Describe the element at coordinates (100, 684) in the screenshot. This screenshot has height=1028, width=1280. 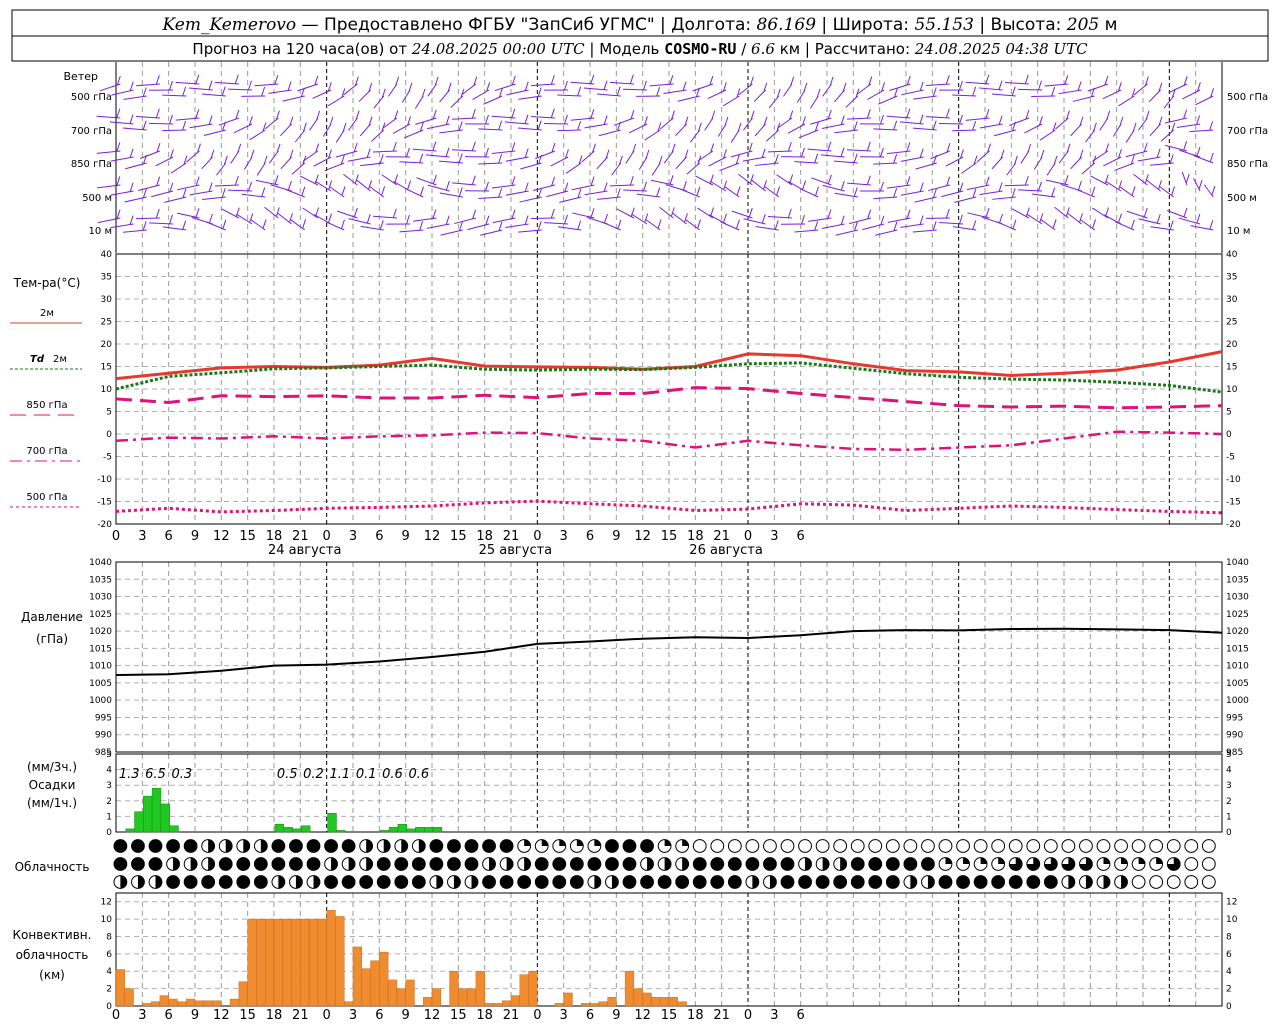
I see `y-tick-label: 1005` at that location.